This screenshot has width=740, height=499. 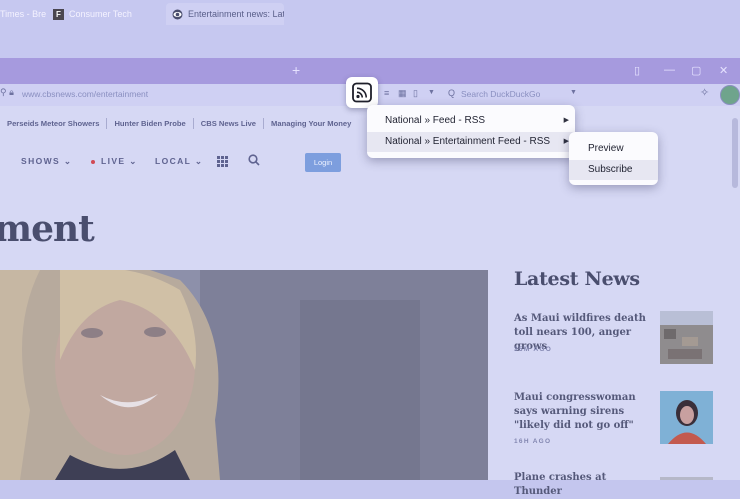 What do you see at coordinates (468, 141) in the screenshot?
I see `menu-item-label: National » Entertainment Feed - RSS` at bounding box center [468, 141].